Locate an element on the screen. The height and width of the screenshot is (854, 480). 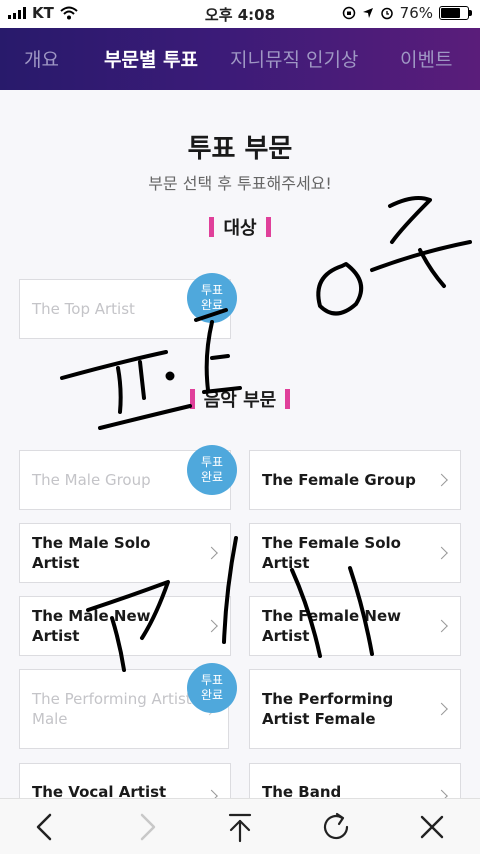
status-bar: KT 오후 4:08 76% is located at coordinates (240, 14).